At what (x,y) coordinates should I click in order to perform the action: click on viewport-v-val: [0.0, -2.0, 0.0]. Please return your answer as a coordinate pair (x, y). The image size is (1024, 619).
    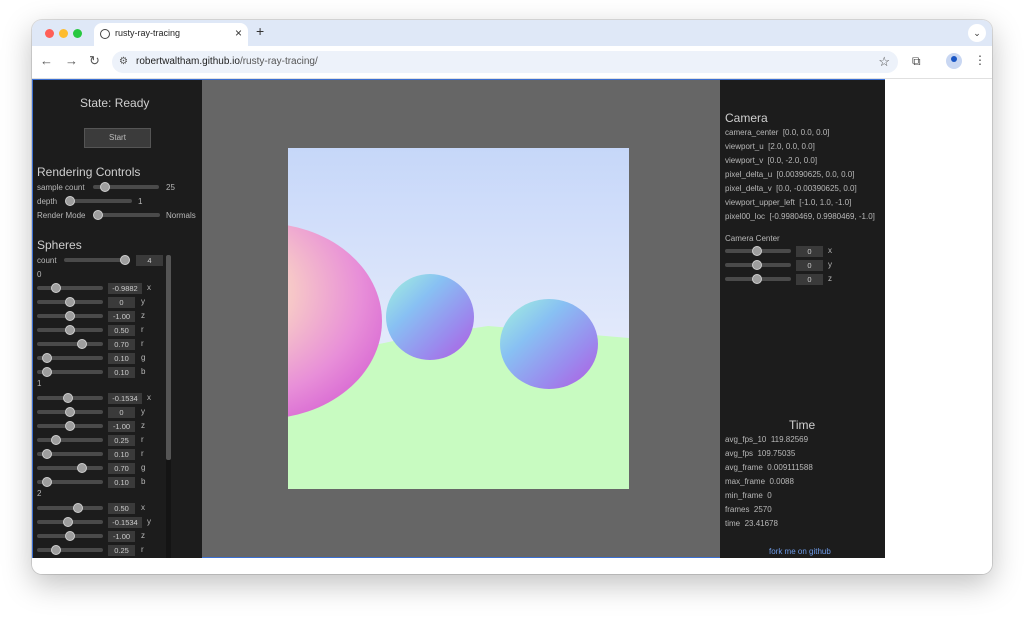
    Looking at the image, I should click on (792, 160).